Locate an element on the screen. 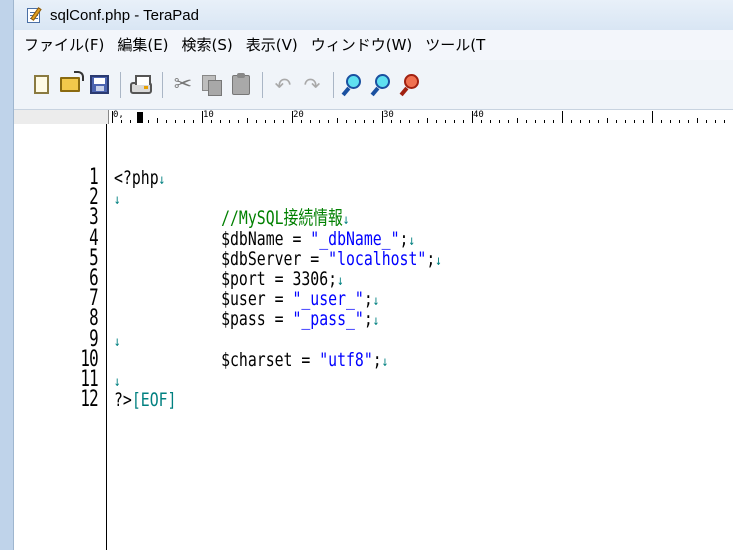 Image resolution: width=733 pixels, height=550 pixels. menu-window: ウィンドウ(W) is located at coordinates (361, 45).